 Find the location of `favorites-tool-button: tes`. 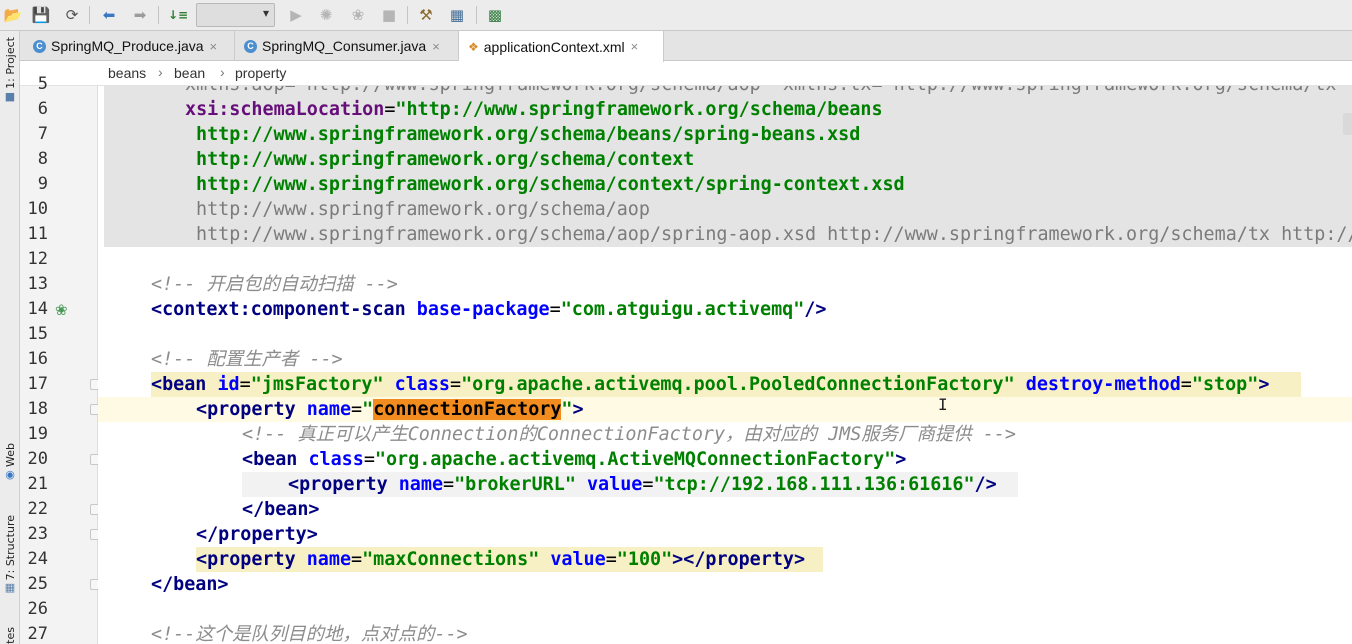

favorites-tool-button: tes is located at coordinates (10, 635).